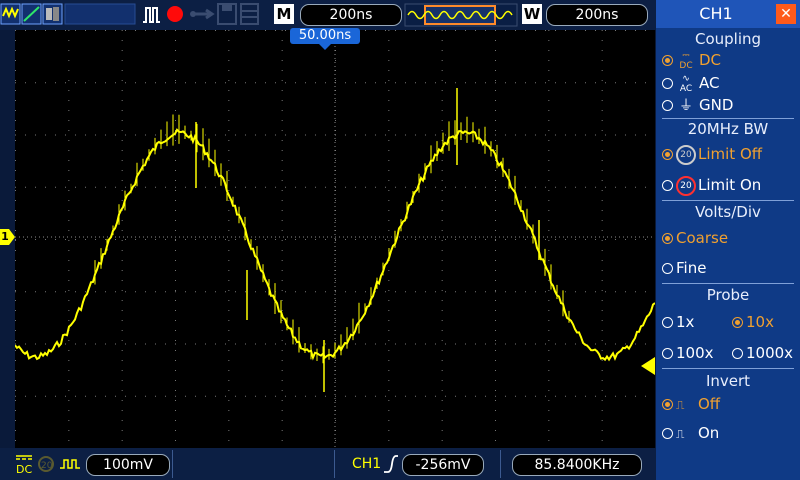 The height and width of the screenshot is (480, 800). What do you see at coordinates (24, 469) in the screenshot?
I see `svg-text: DC` at bounding box center [24, 469].